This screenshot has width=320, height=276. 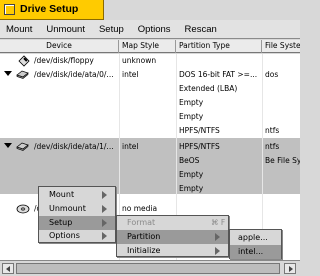 I want to click on context-menu-unmount: Unmount, so click(x=77, y=209).